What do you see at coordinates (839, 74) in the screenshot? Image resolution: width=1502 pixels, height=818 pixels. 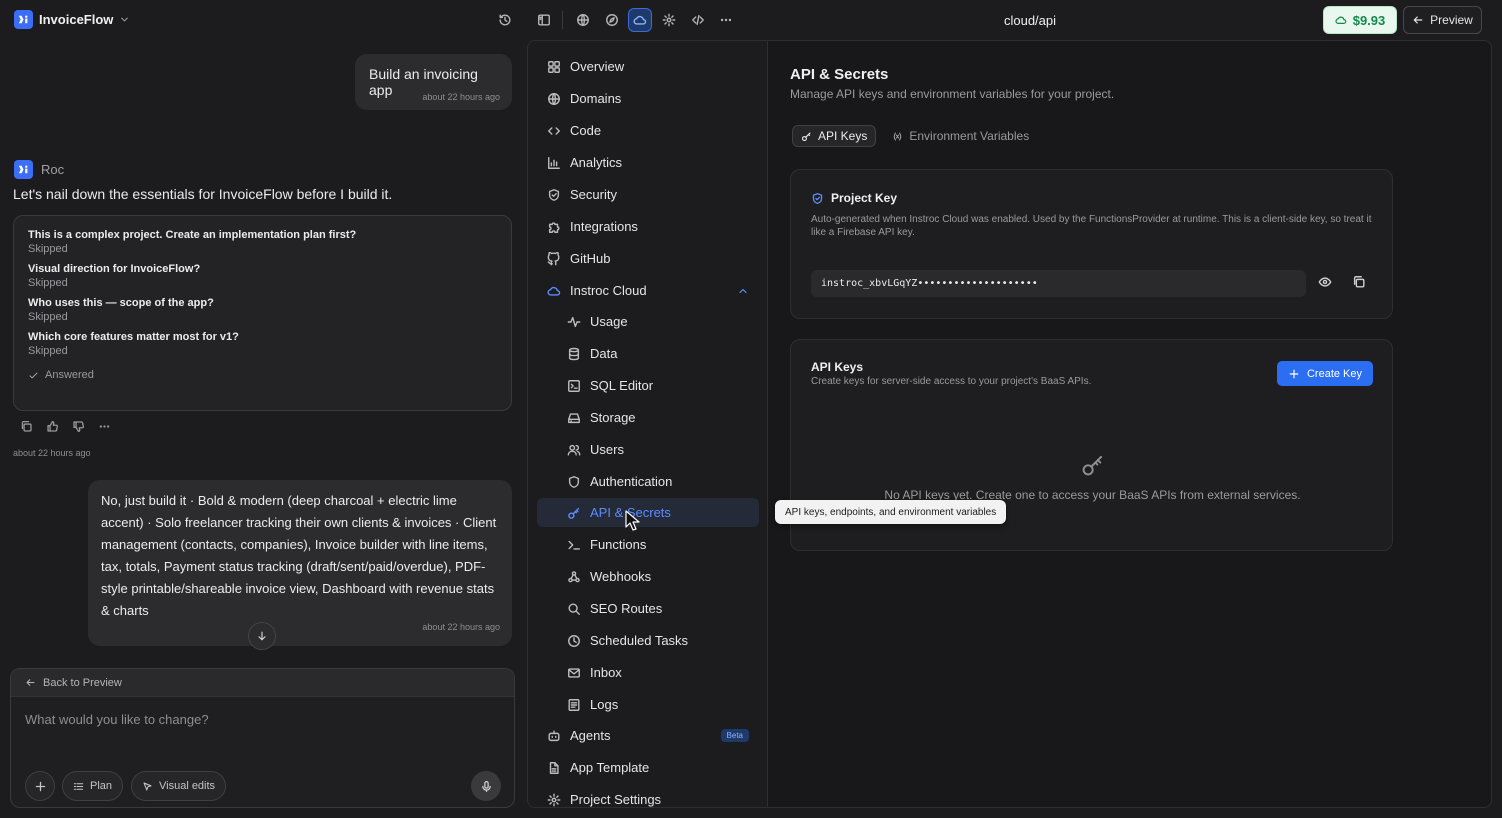 I see `page-title: API & Secrets` at bounding box center [839, 74].